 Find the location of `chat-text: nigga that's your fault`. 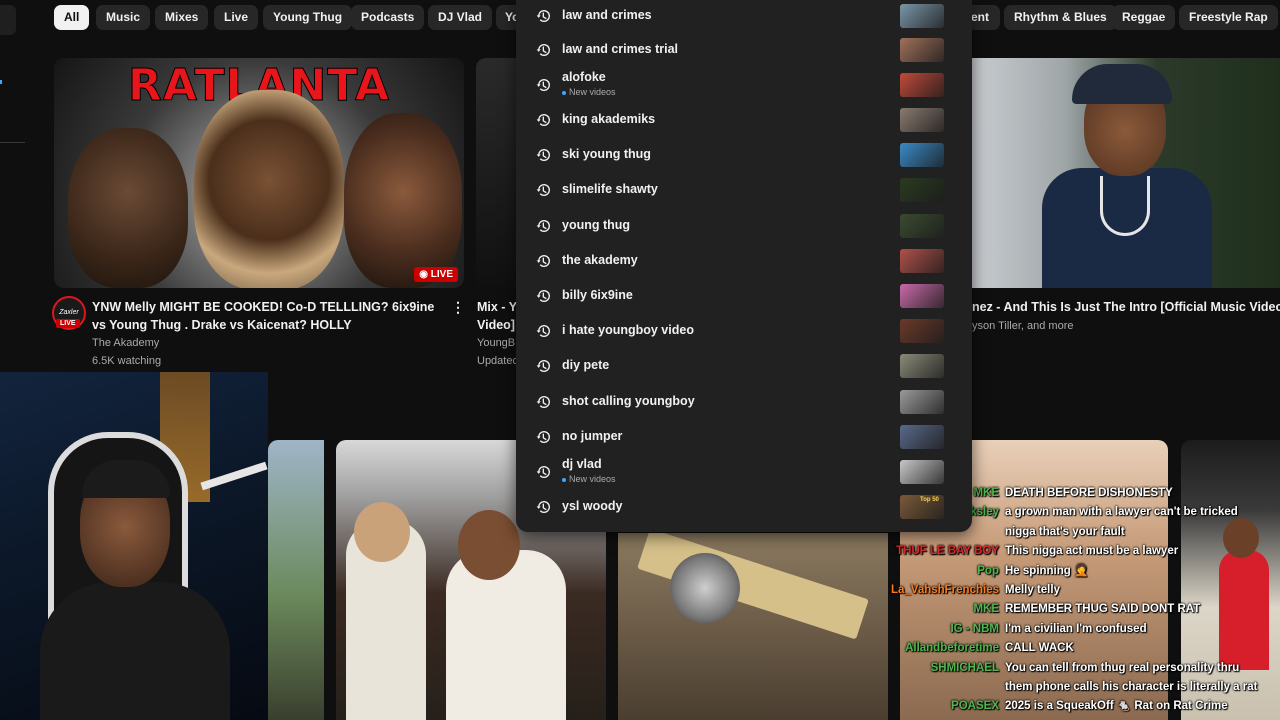

chat-text: nigga that's your fault is located at coordinates (1065, 531).